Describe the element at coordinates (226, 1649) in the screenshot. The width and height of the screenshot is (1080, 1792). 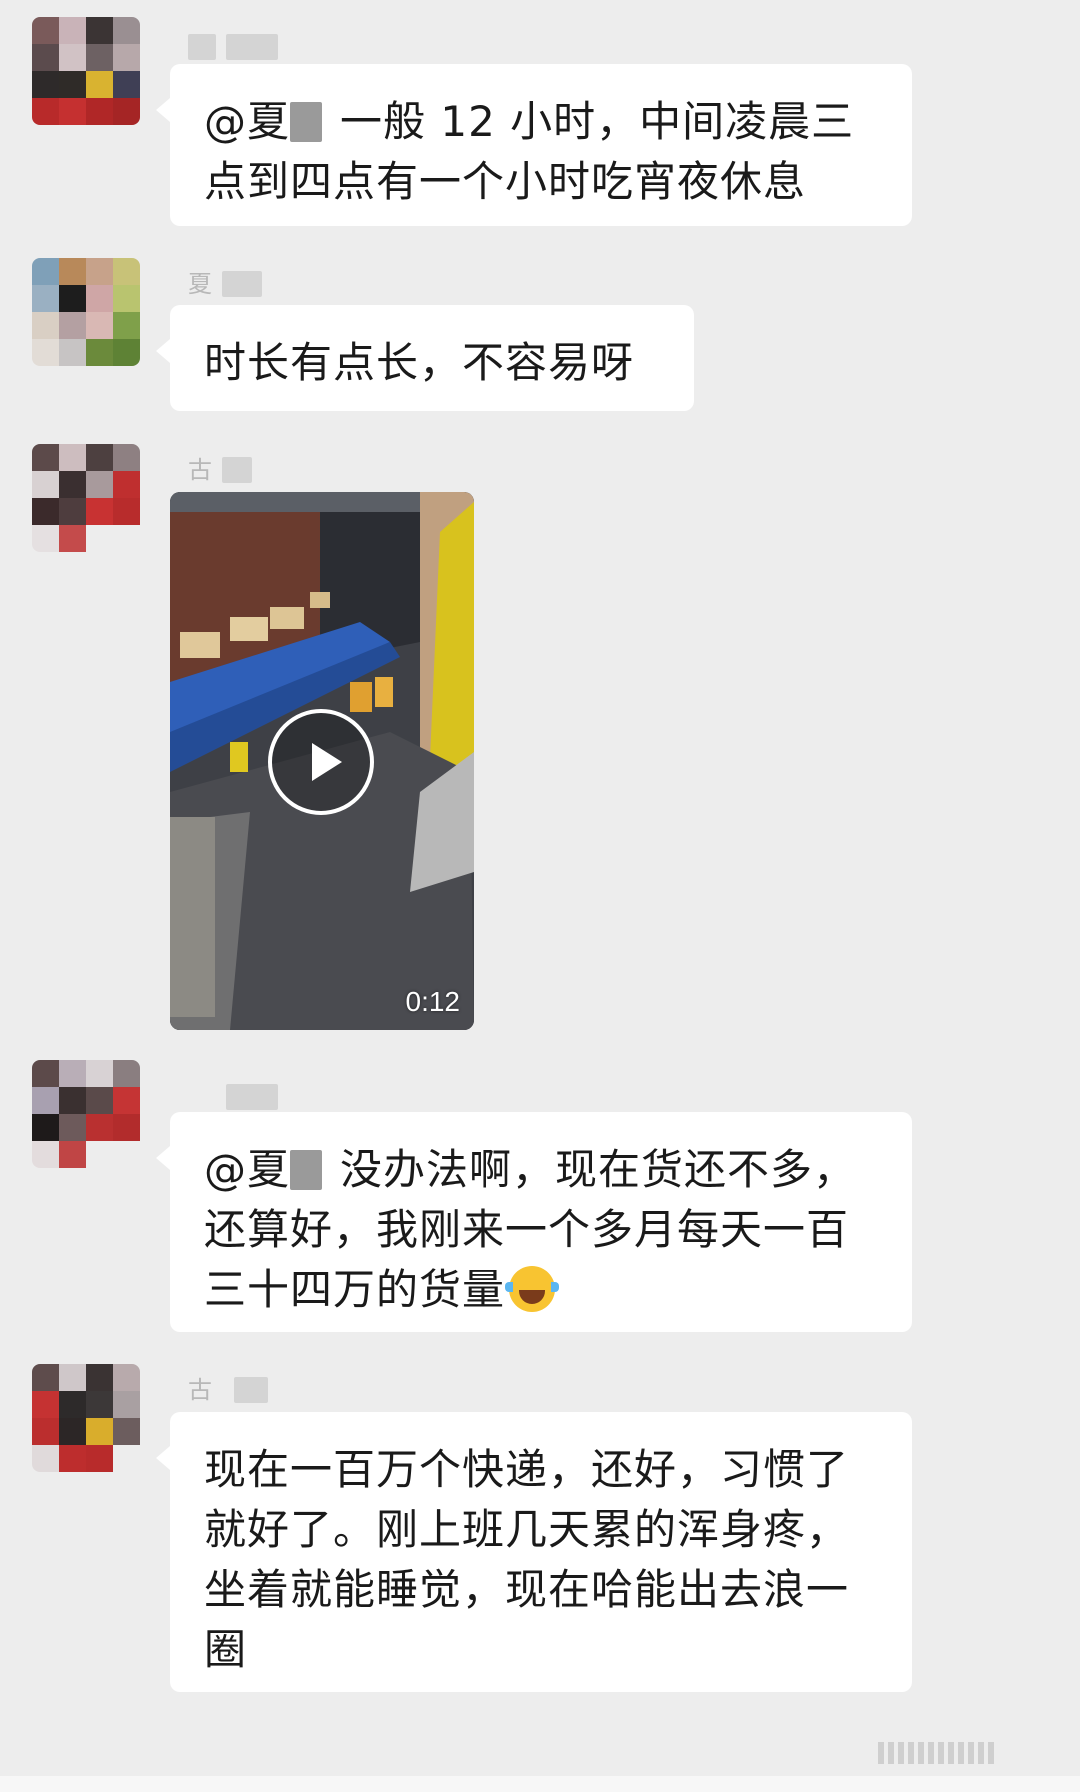
I see `message-text: 圈` at that location.